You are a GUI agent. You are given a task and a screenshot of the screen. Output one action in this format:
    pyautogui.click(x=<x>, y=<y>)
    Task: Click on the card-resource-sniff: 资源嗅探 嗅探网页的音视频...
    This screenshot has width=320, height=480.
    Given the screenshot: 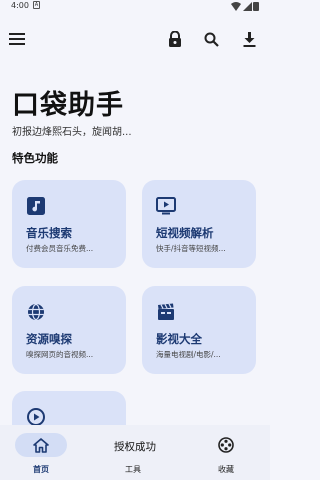 What is the action you would take?
    pyautogui.click(x=69, y=330)
    